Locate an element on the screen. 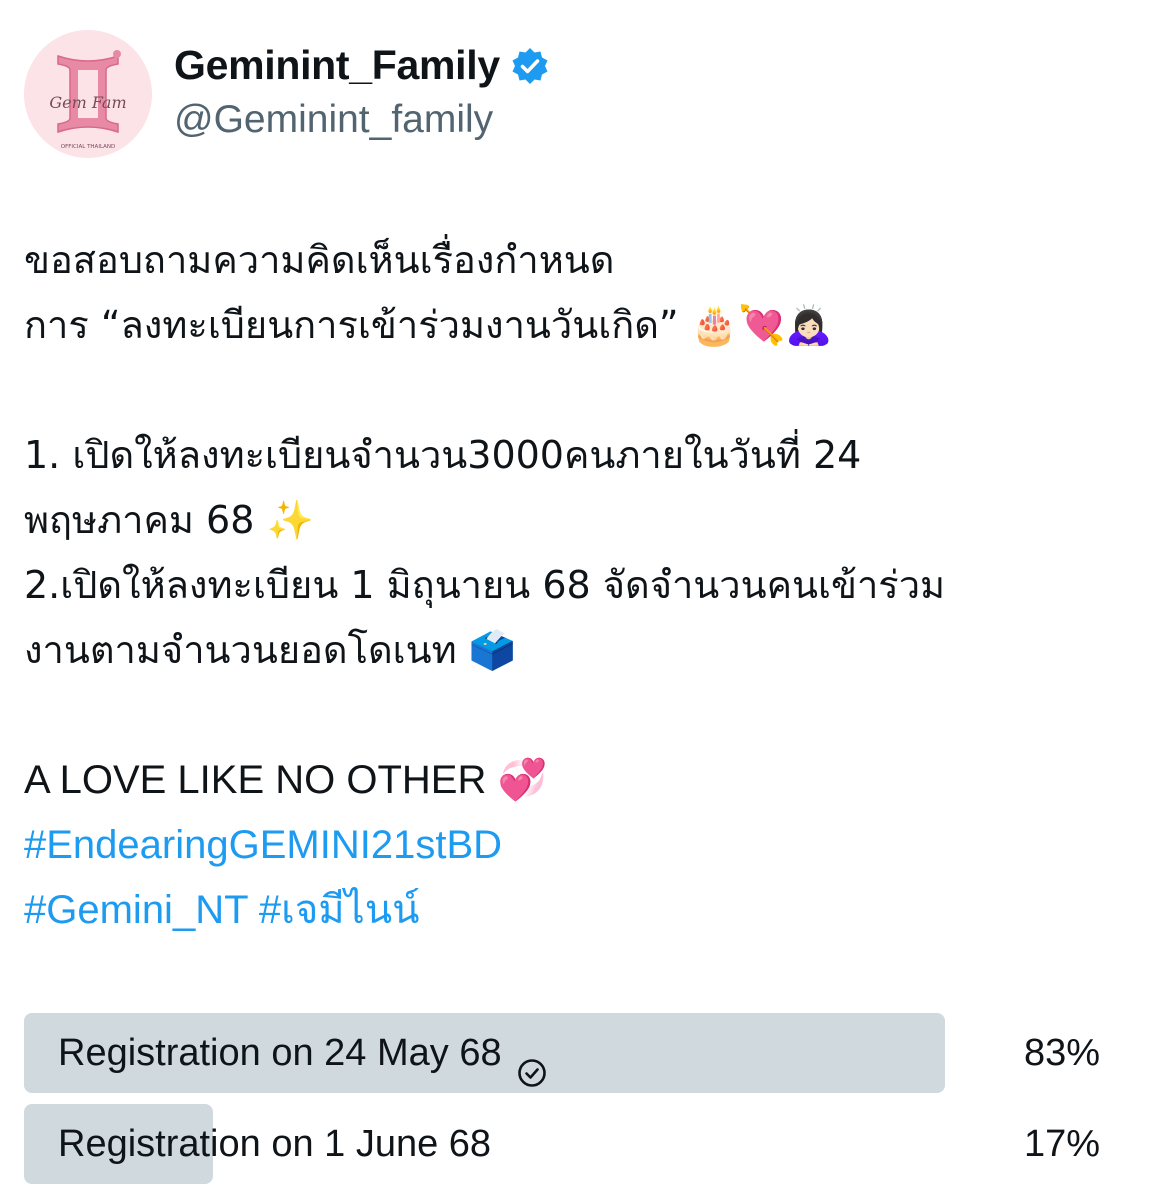  avatar: Gem Fam OFFICIAL THAILAND is located at coordinates (88, 94).